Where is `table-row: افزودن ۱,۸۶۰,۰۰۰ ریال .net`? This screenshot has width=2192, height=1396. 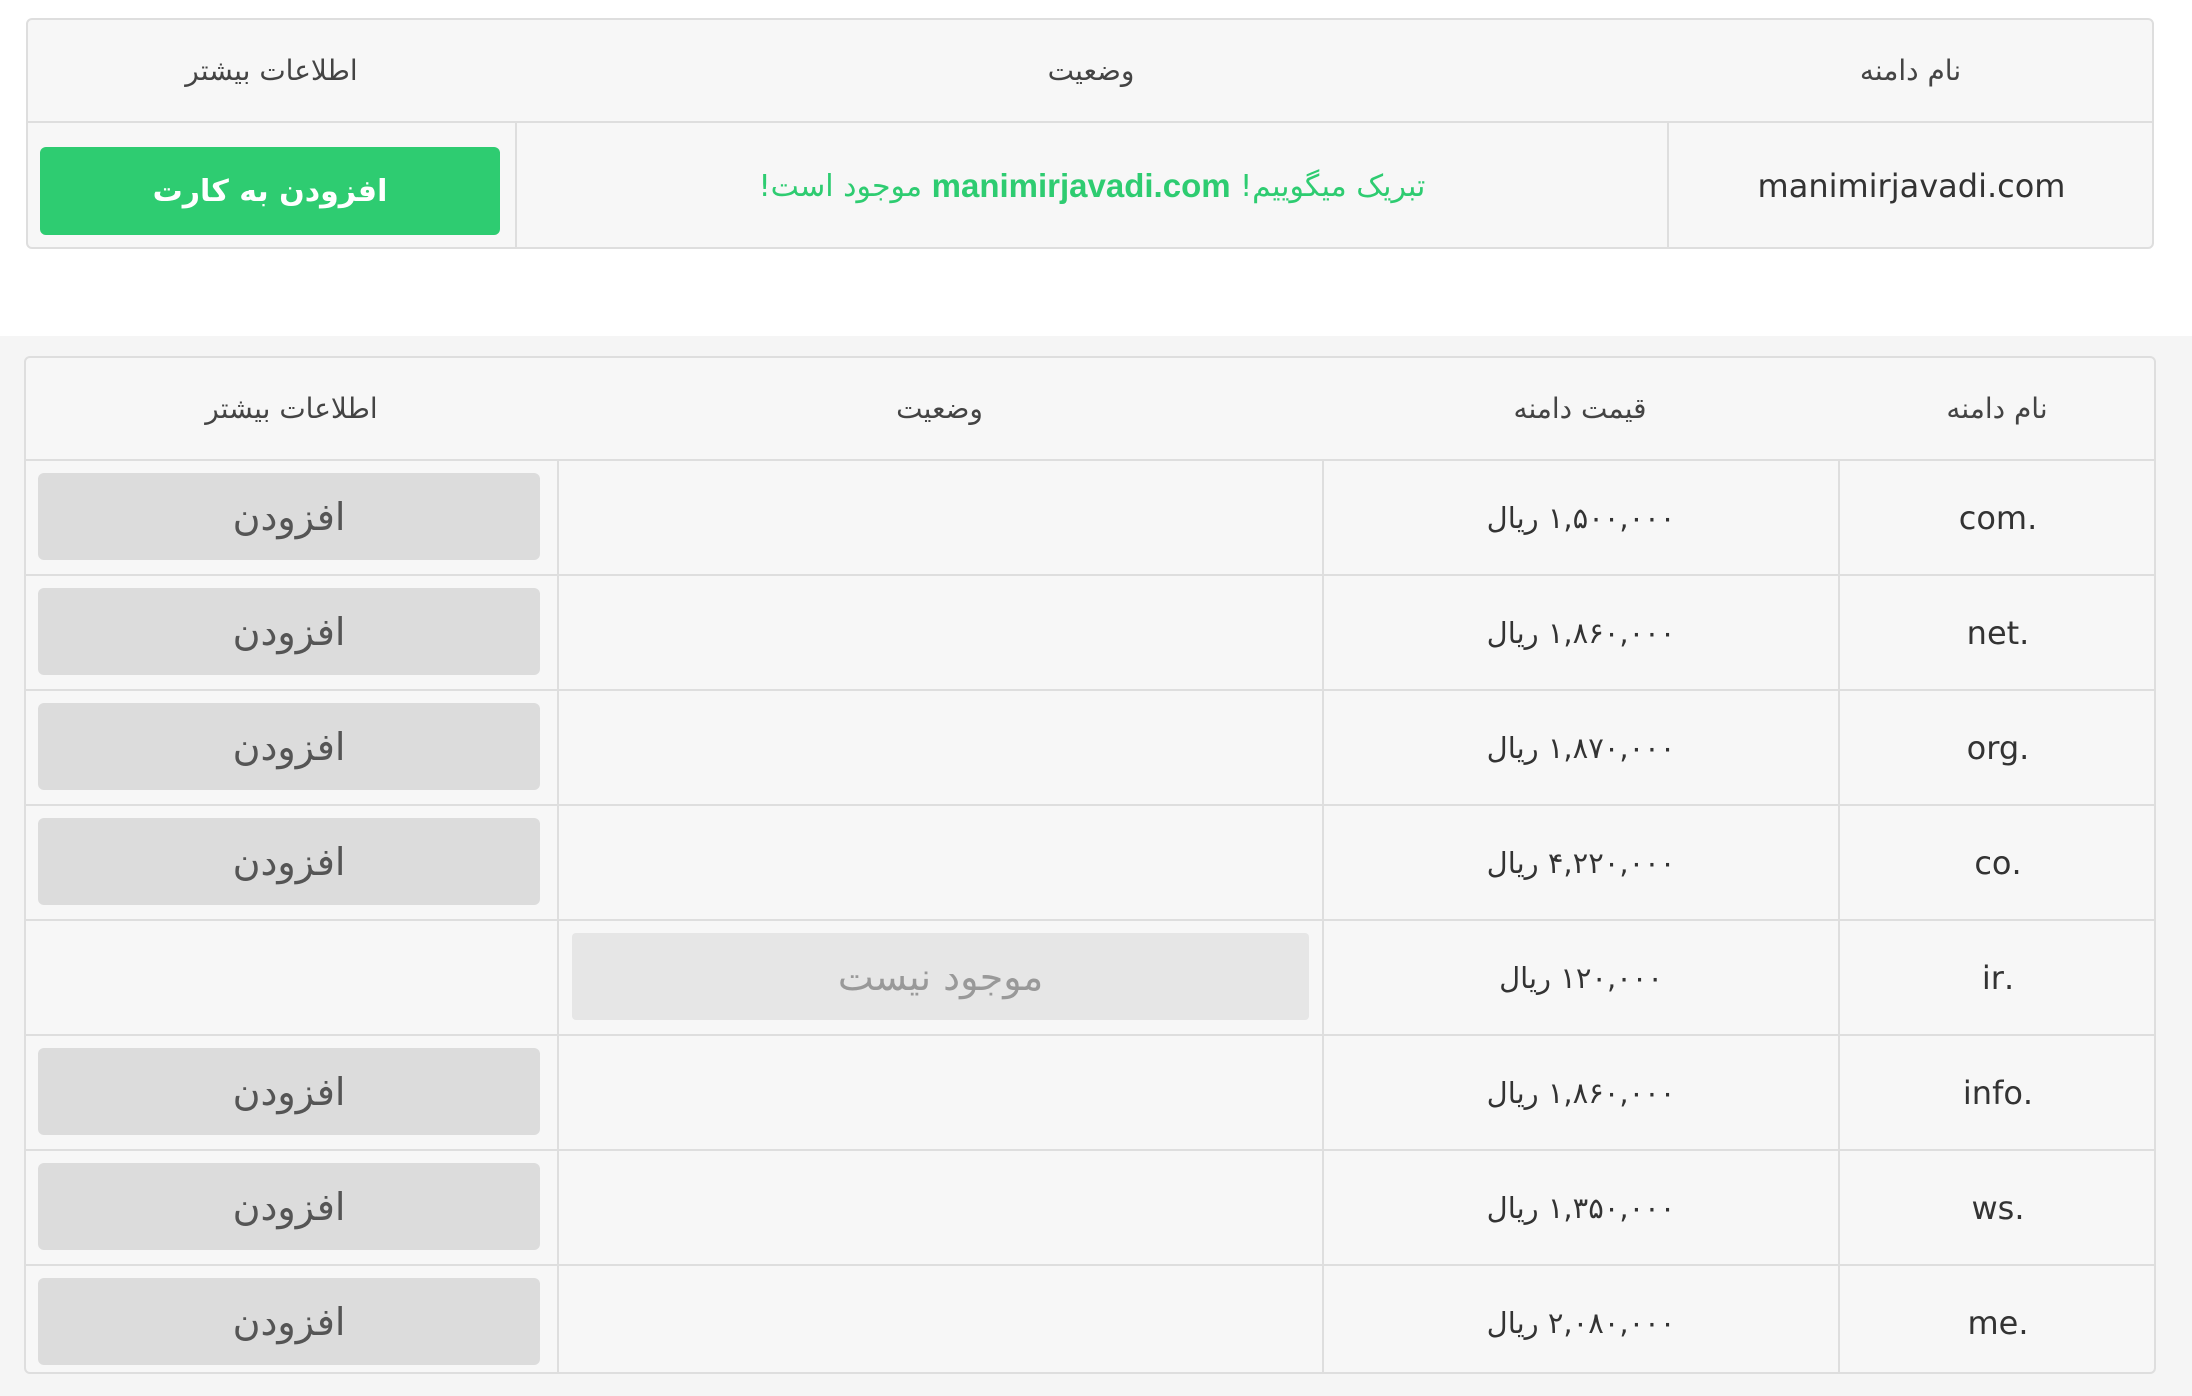
table-row: افزودن ۱,۸۶۰,۰۰۰ ریال .net is located at coordinates (1090, 631).